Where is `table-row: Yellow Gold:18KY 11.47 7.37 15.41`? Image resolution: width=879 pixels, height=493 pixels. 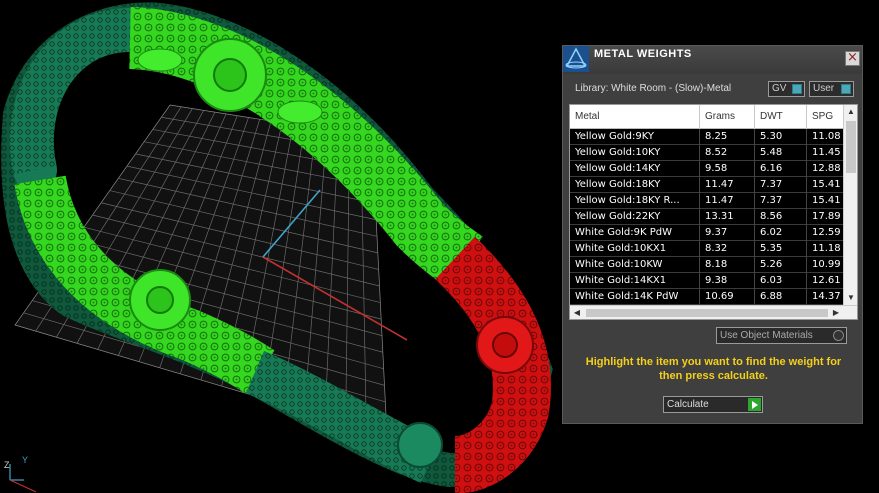 table-row: Yellow Gold:18KY 11.47 7.37 15.41 is located at coordinates (706, 185).